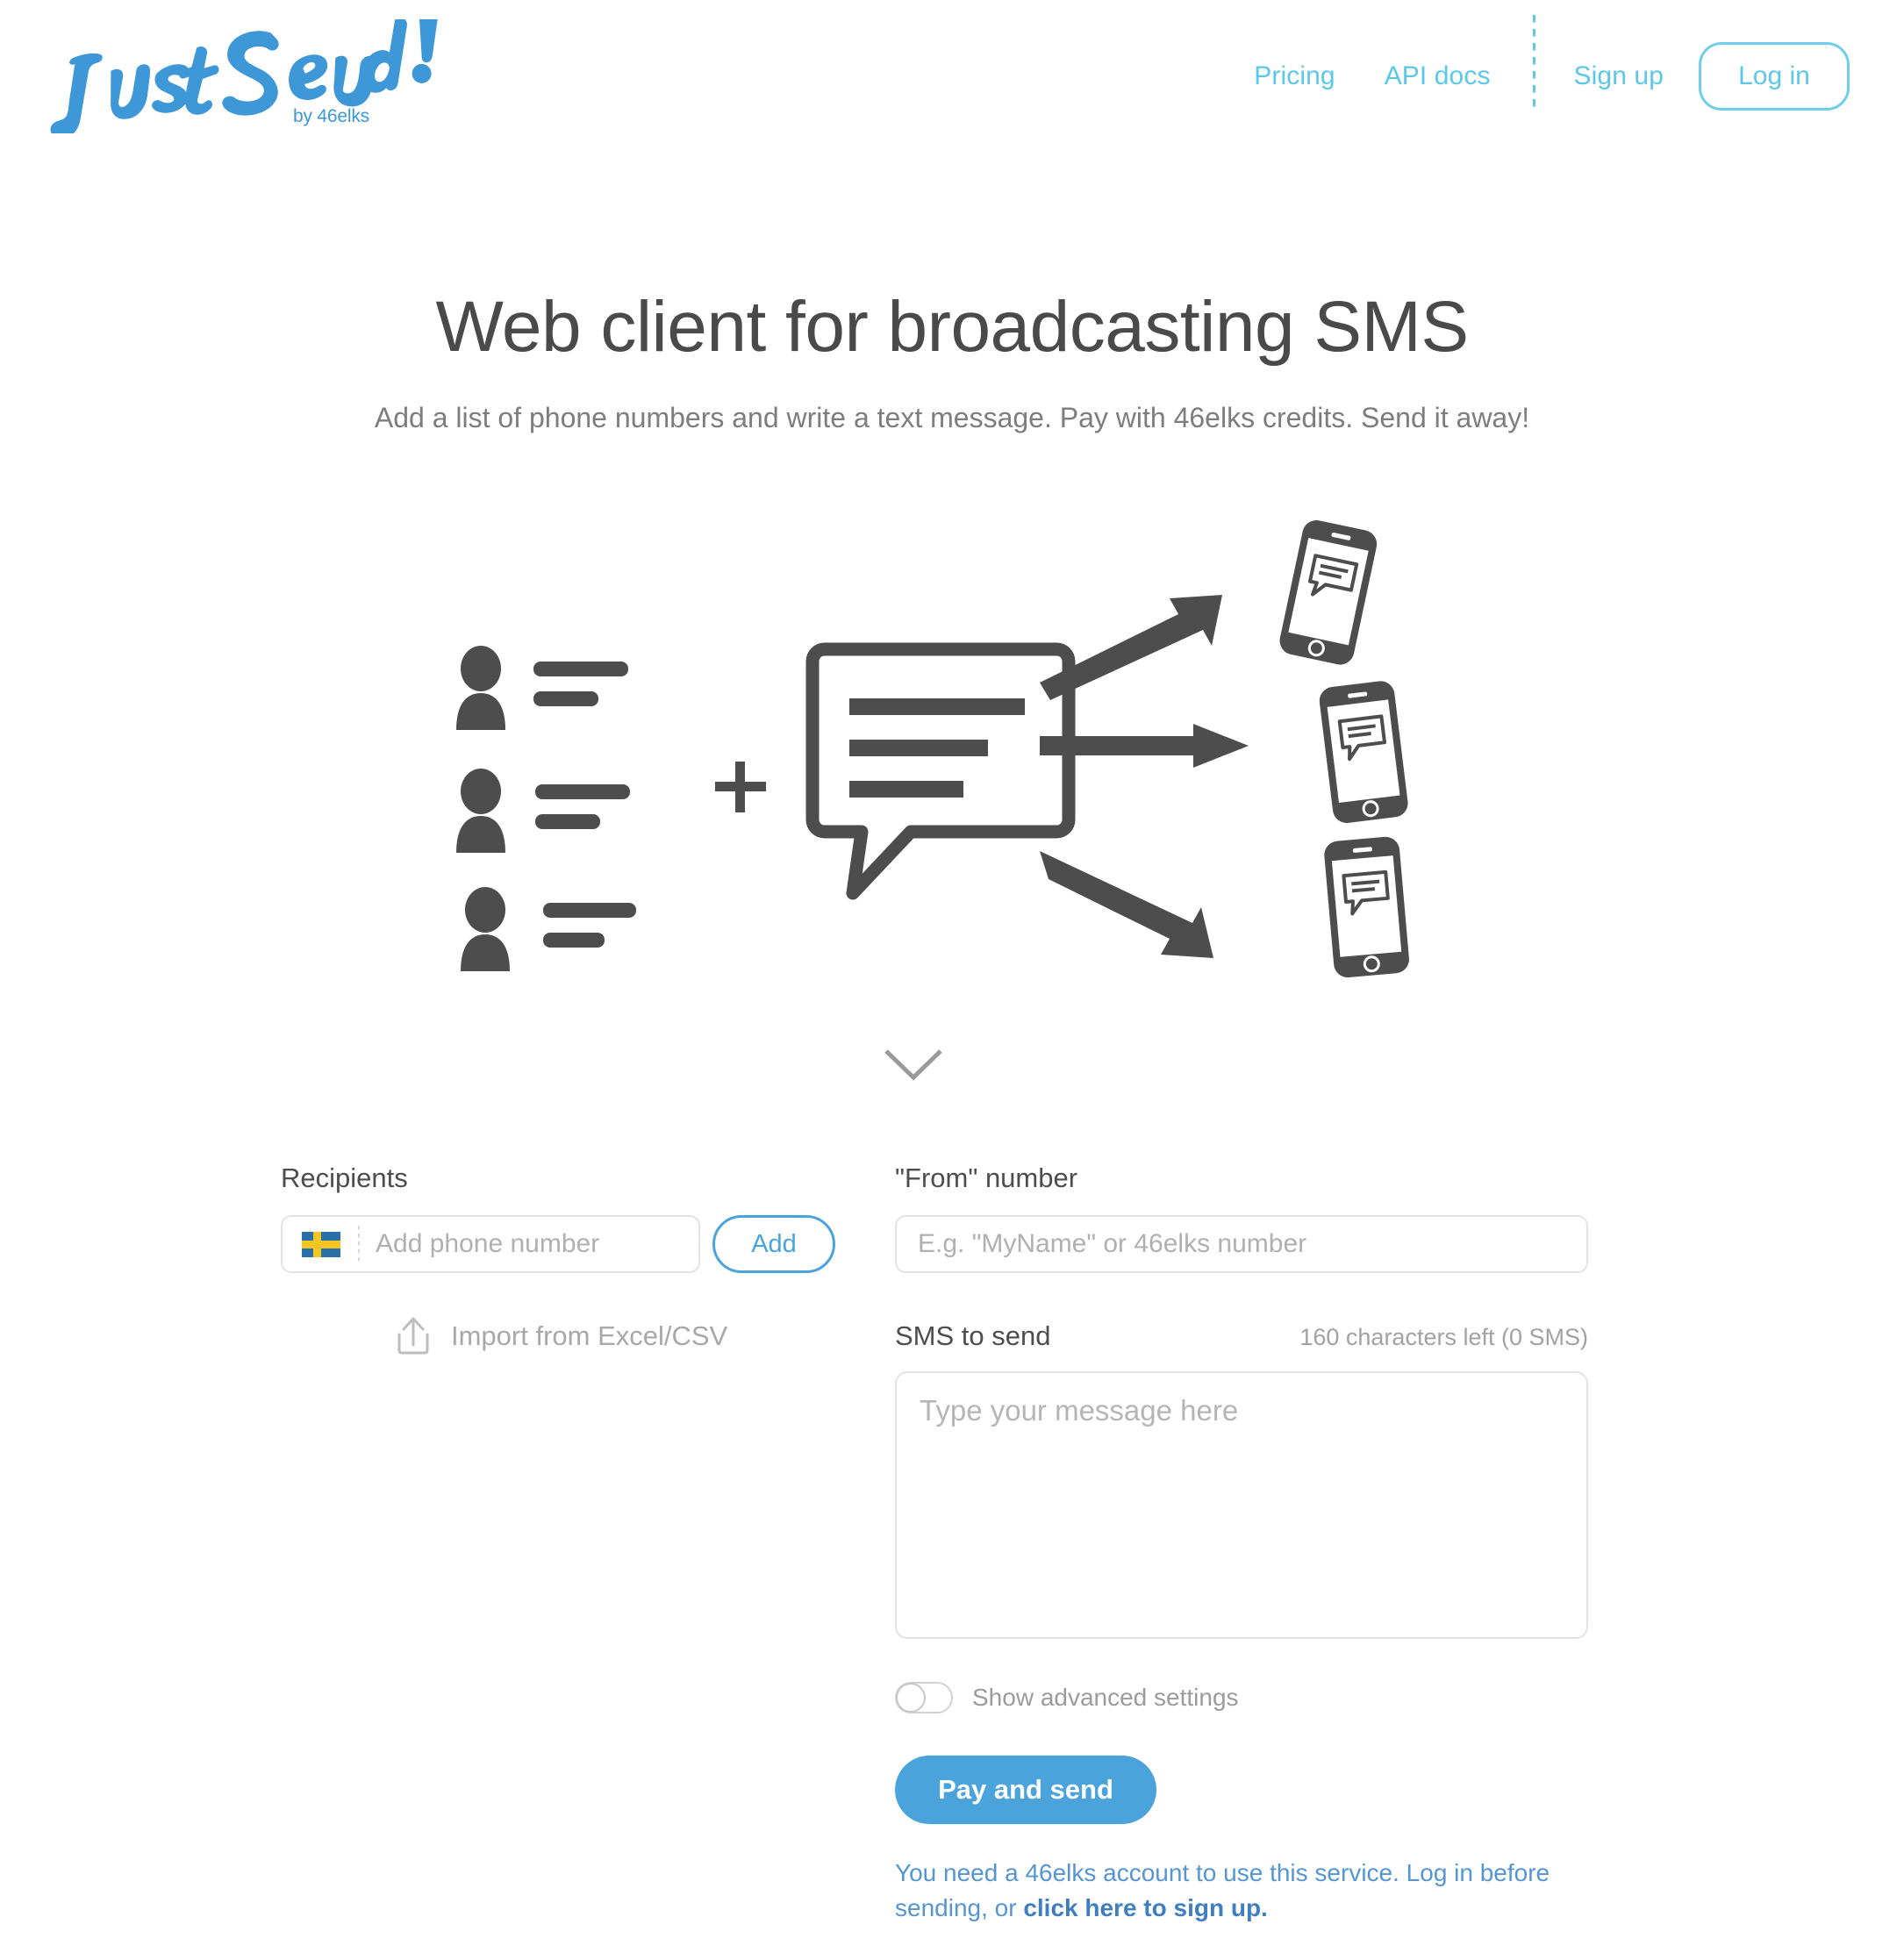 This screenshot has width=1904, height=1953. I want to click on toggle-knob, so click(911, 1698).